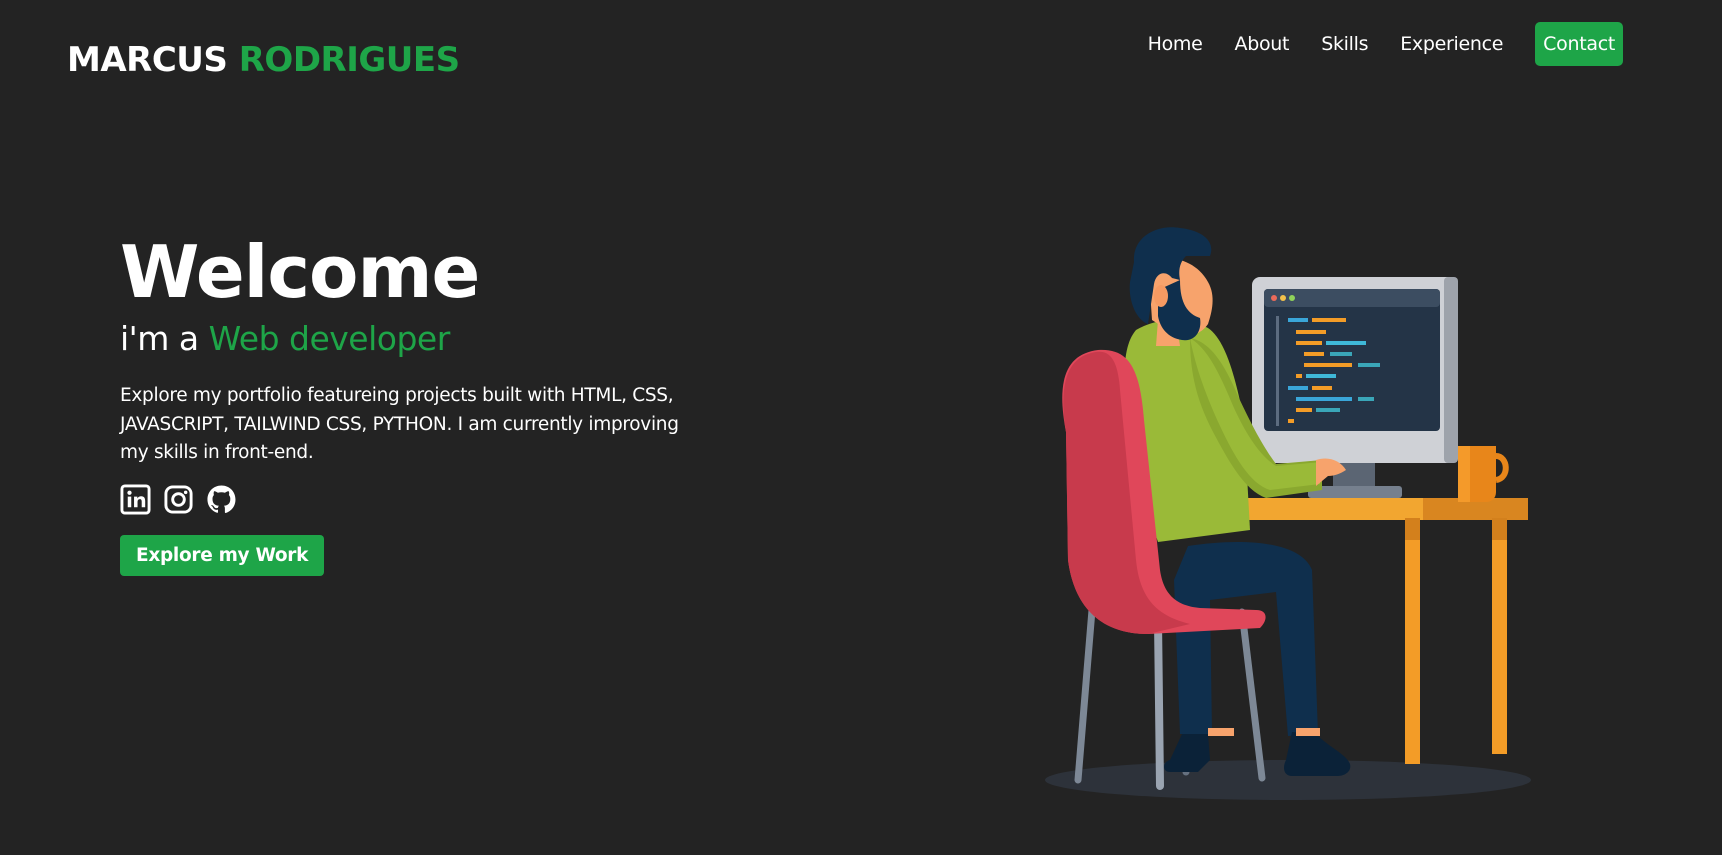 This screenshot has width=1722, height=855. I want to click on logo-first-name: MARCUS, so click(147, 60).